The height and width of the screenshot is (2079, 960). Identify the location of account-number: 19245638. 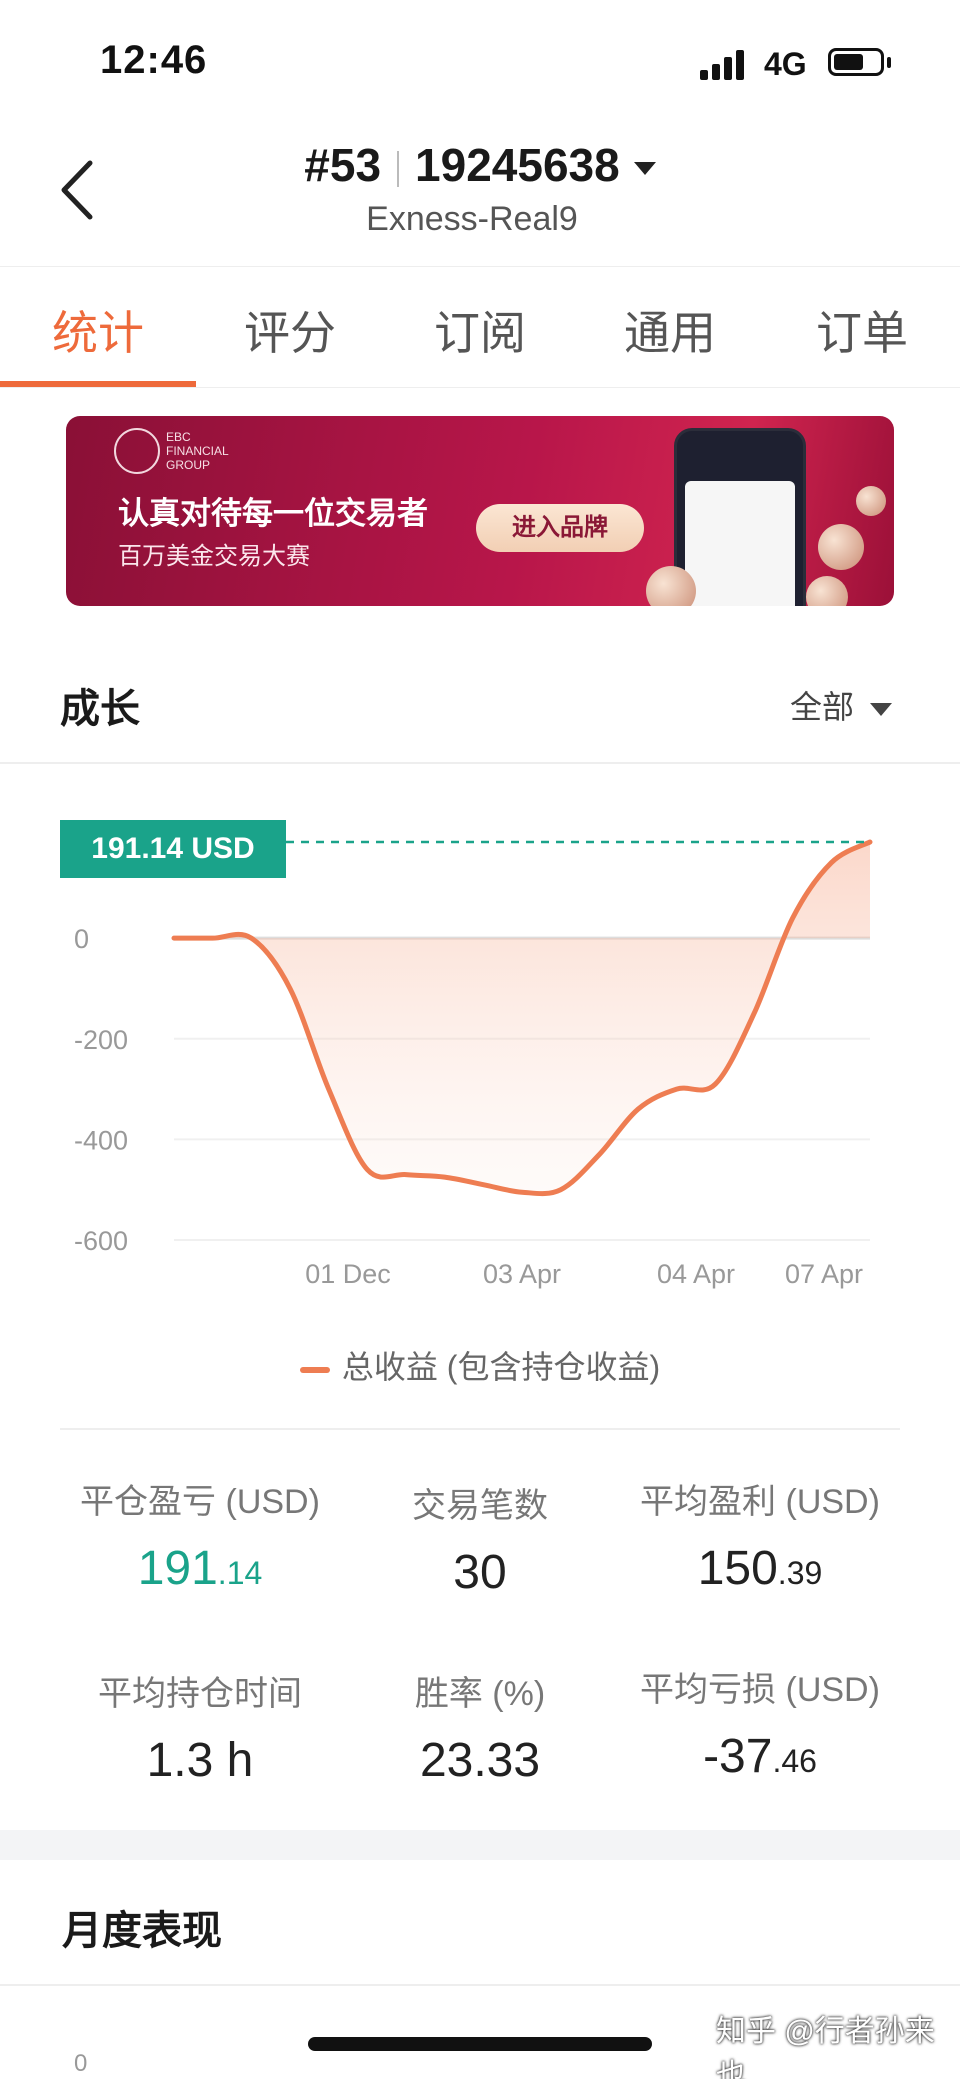
(517, 165).